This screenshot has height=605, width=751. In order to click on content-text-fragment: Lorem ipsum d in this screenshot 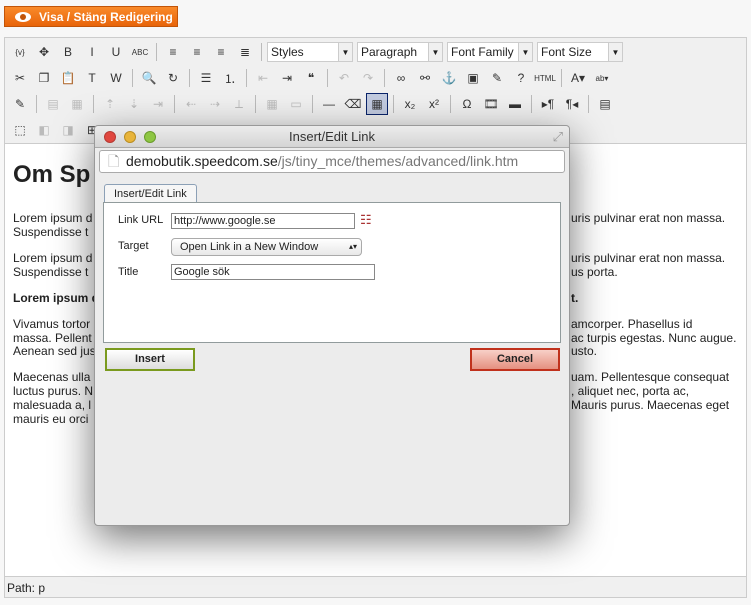, I will do `click(56, 298)`.